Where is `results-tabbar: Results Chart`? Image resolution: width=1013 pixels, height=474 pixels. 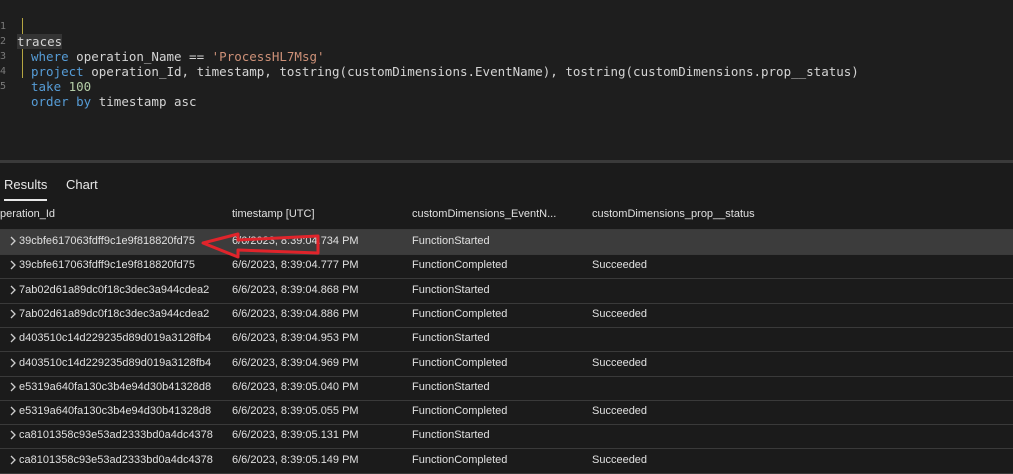
results-tabbar: Results Chart is located at coordinates (506, 182).